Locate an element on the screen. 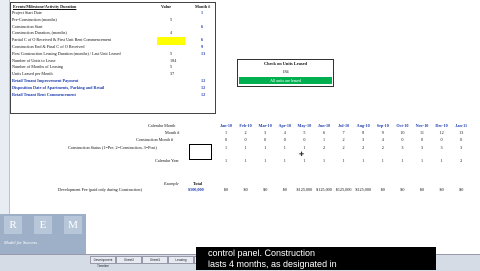  calendar-month-cell: Jan-11 is located at coordinates (461, 125).